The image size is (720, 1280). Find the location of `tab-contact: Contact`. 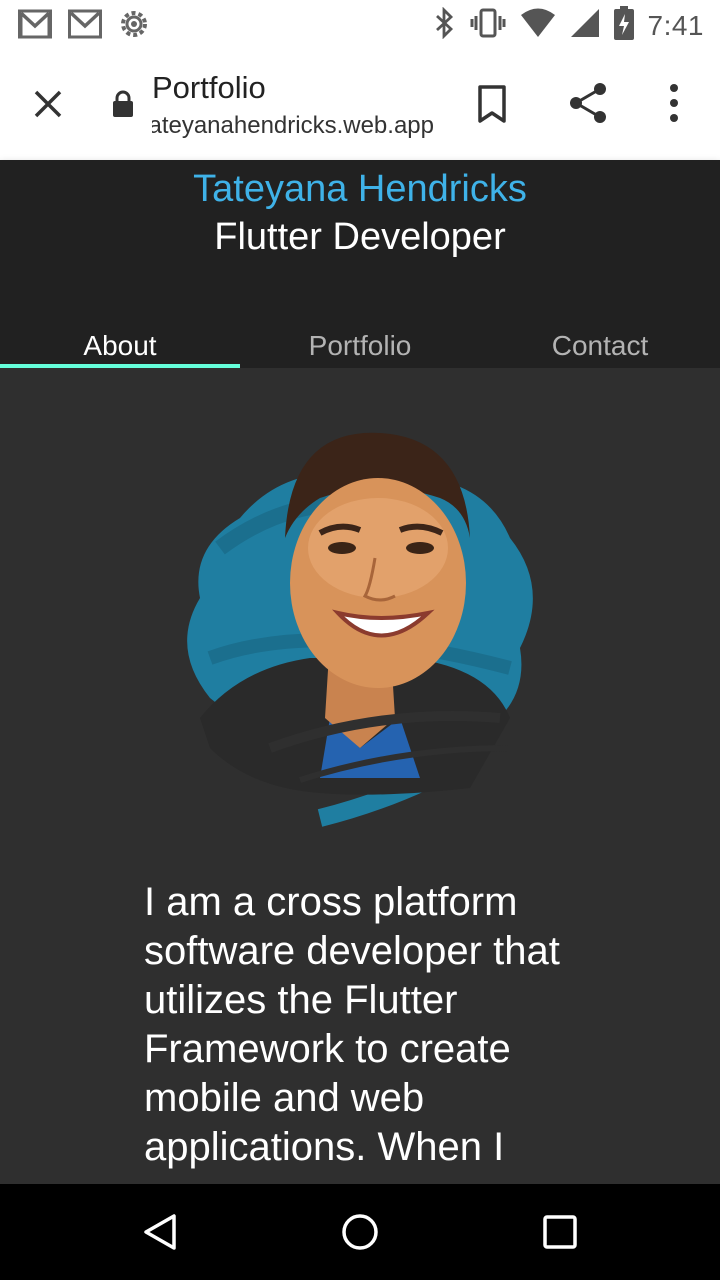

tab-contact: Contact is located at coordinates (600, 339).